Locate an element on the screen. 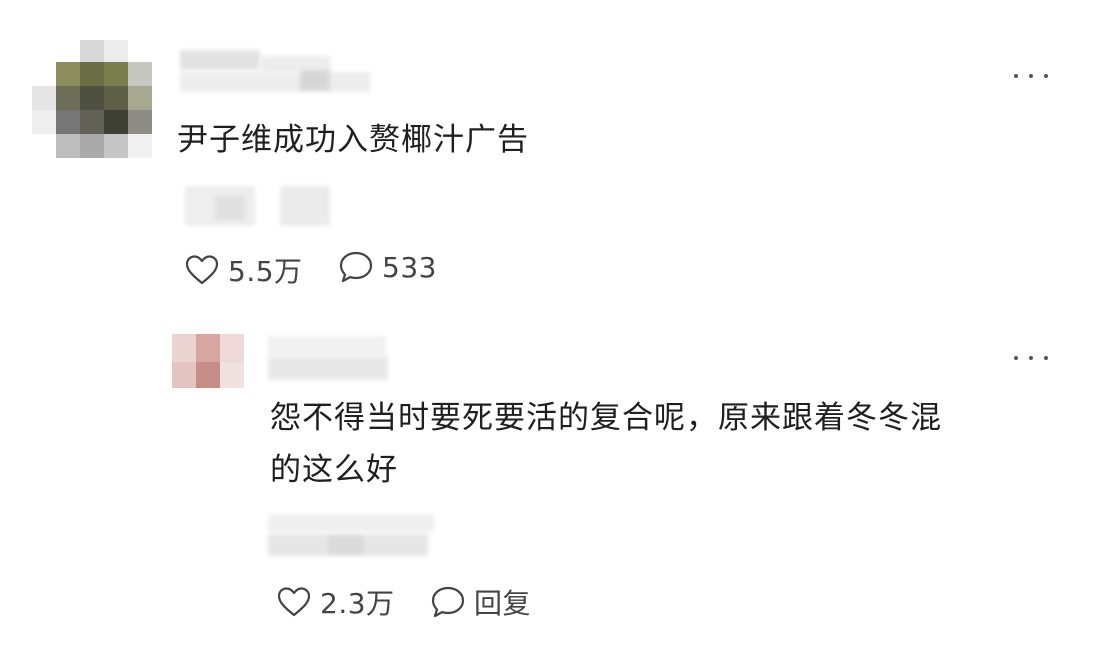 This screenshot has height=660, width=1118. like-button: 2.3万 is located at coordinates (335, 602).